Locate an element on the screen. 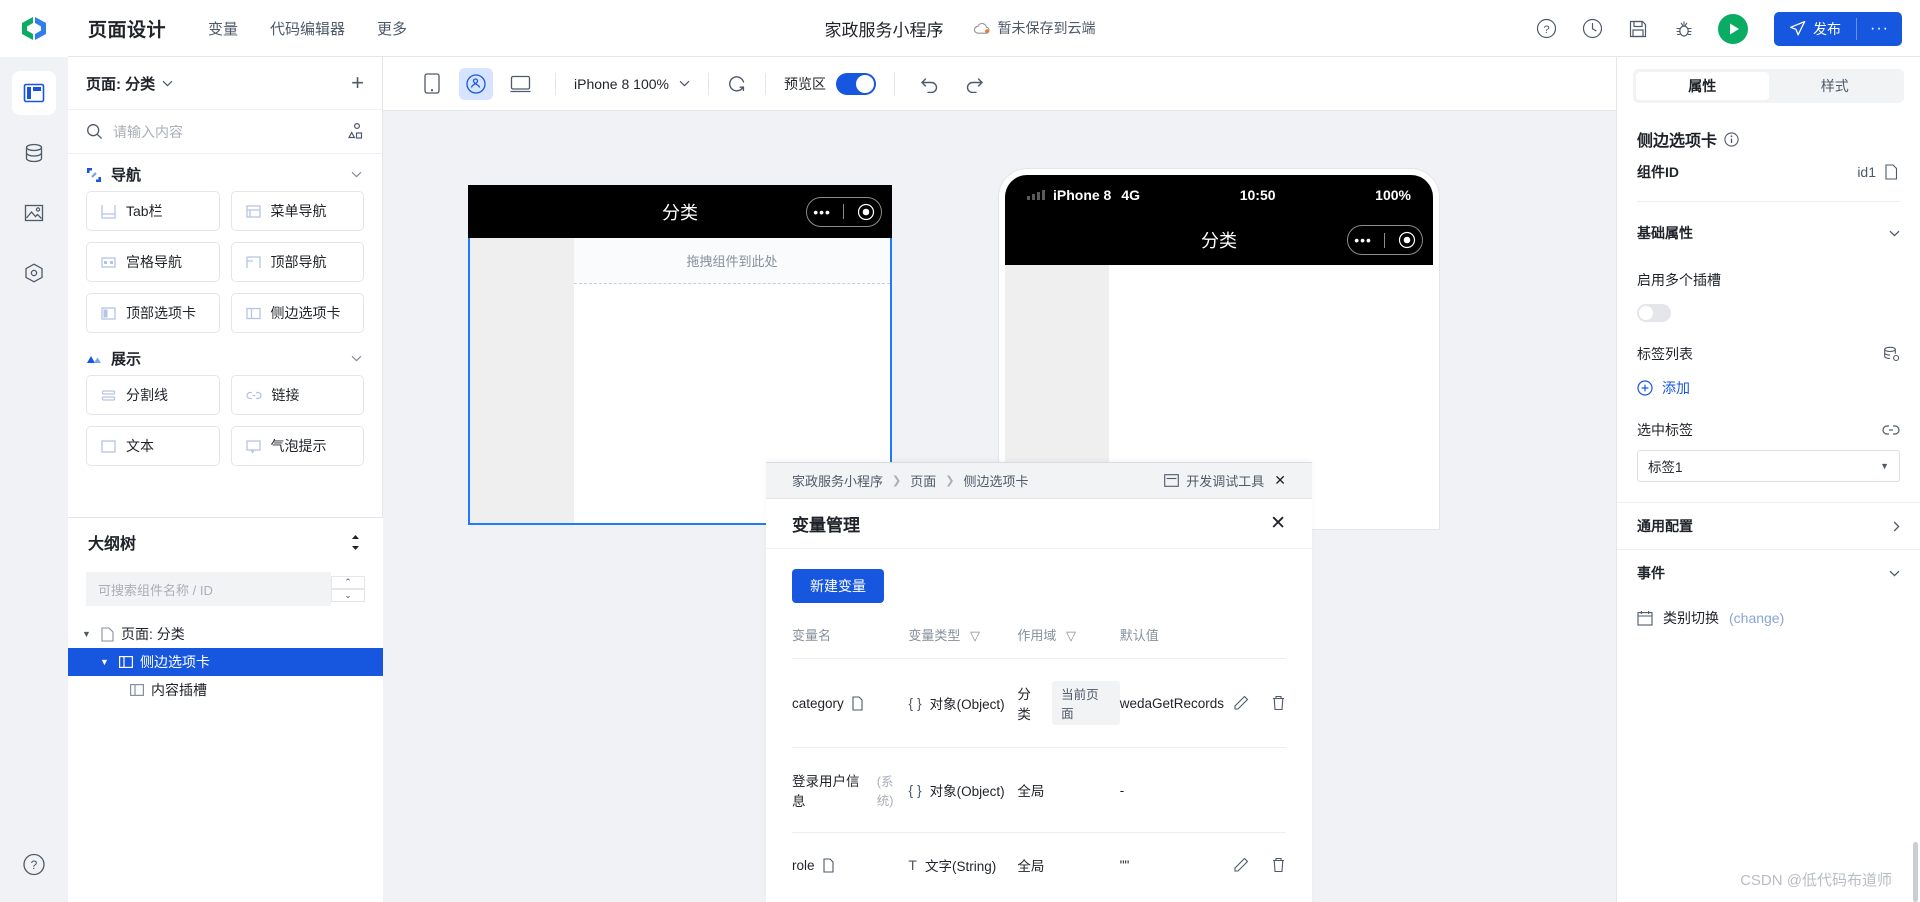  table-row: 登录用户信息 (系统) { } 对象(Object) 全局 - is located at coordinates (1039, 790).